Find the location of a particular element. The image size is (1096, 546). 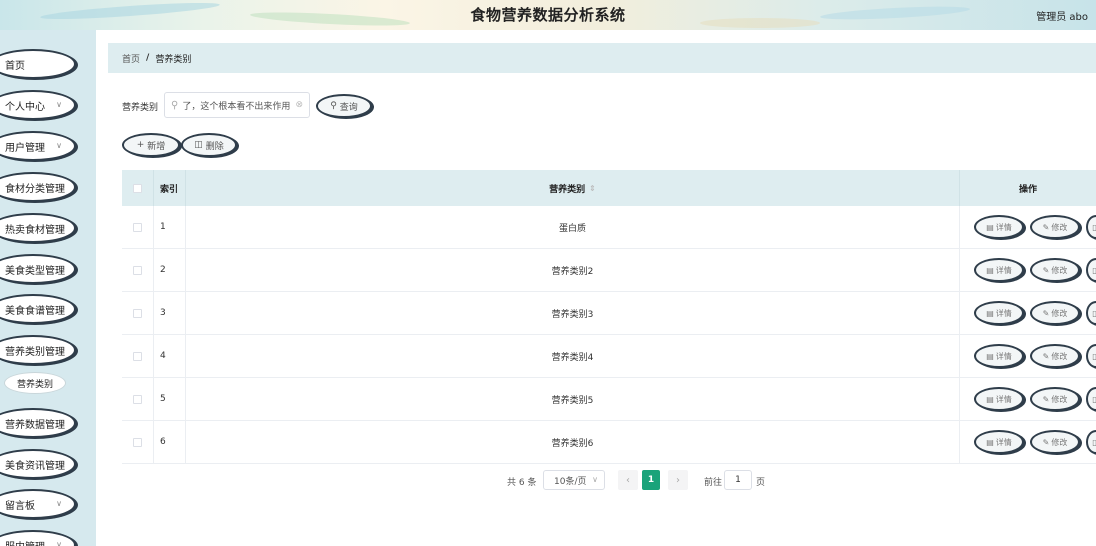

sidebar-item-label: 服内管理 is located at coordinates (25, 542).